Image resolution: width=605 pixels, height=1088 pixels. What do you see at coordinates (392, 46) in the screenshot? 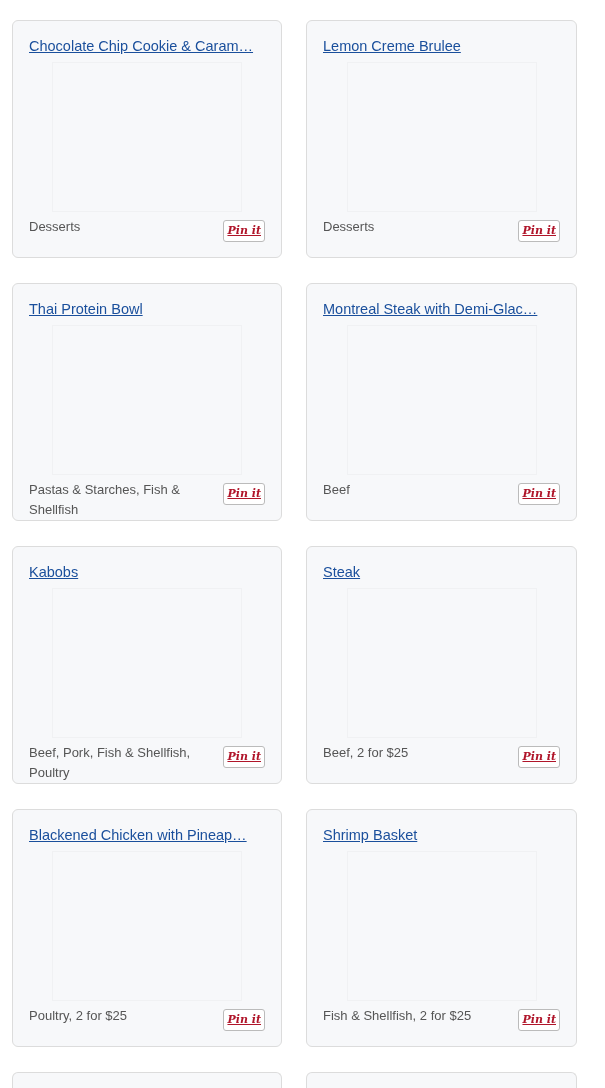
I see `recipe-title-link: Lemon Creme Brulee` at bounding box center [392, 46].